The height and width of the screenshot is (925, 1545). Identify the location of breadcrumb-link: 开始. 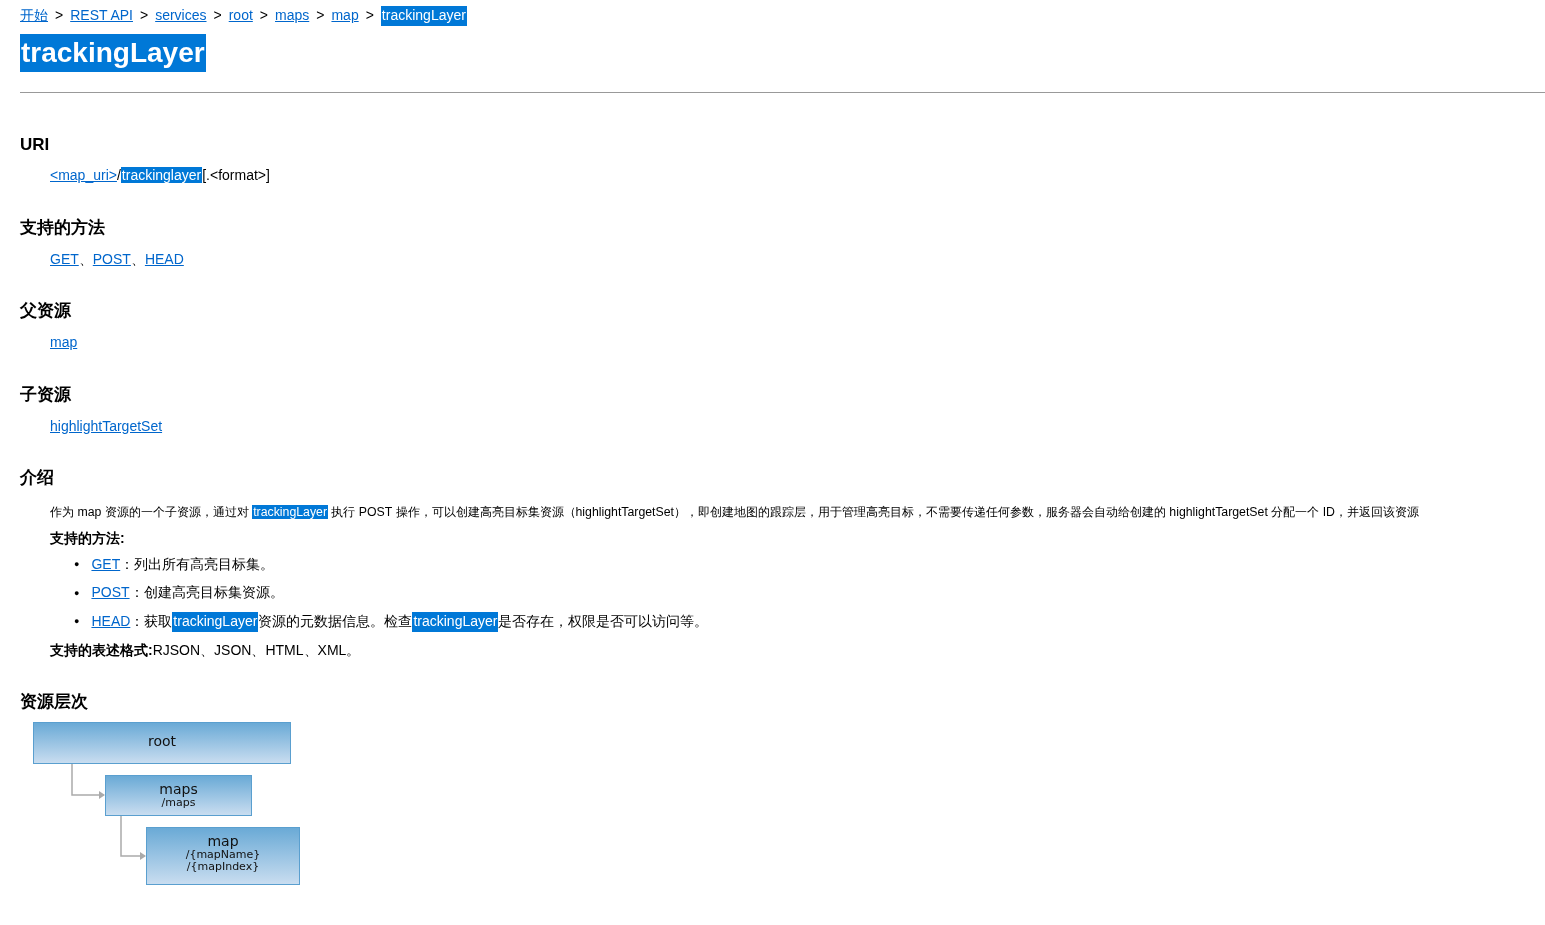
(34, 16).